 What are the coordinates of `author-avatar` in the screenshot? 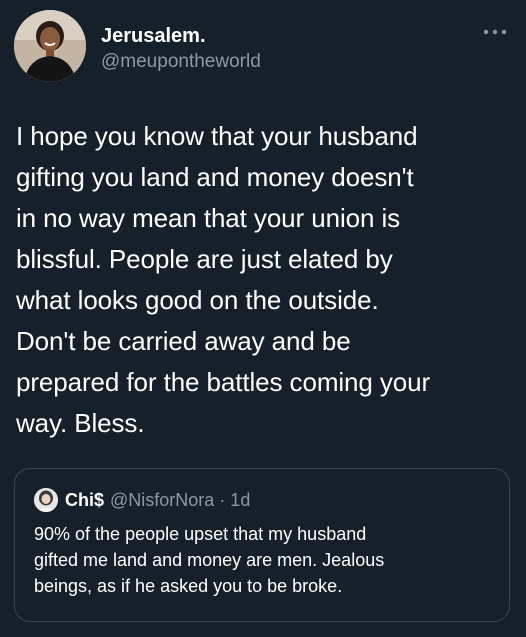 It's located at (50, 46).